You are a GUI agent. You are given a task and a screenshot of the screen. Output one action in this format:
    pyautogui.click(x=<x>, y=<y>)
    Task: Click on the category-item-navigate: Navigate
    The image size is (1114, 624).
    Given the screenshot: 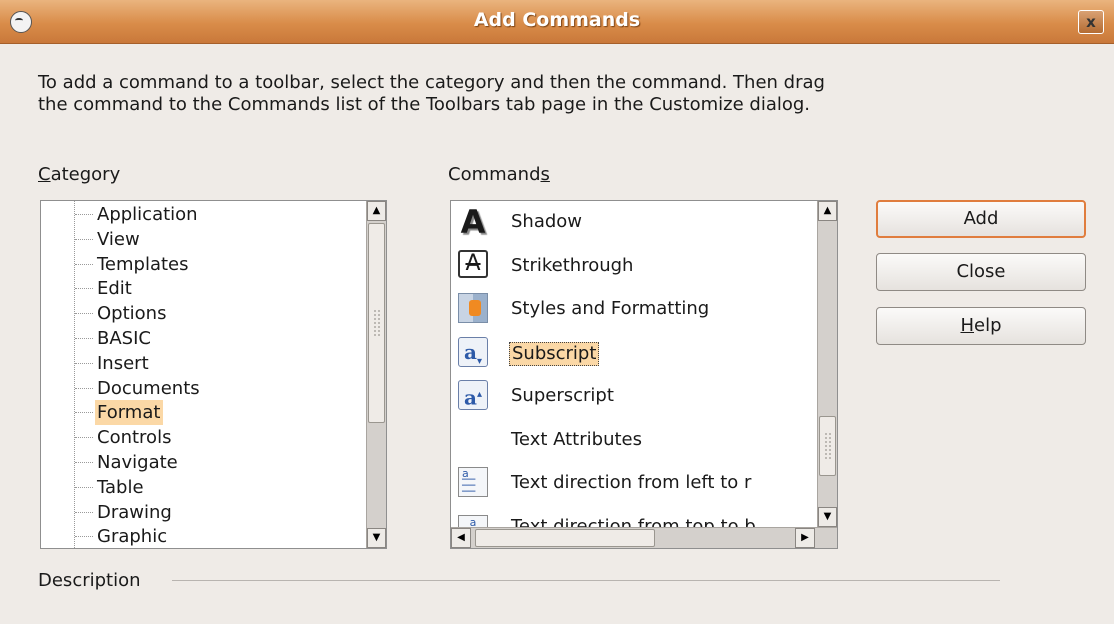 What is the action you would take?
    pyautogui.click(x=128, y=462)
    